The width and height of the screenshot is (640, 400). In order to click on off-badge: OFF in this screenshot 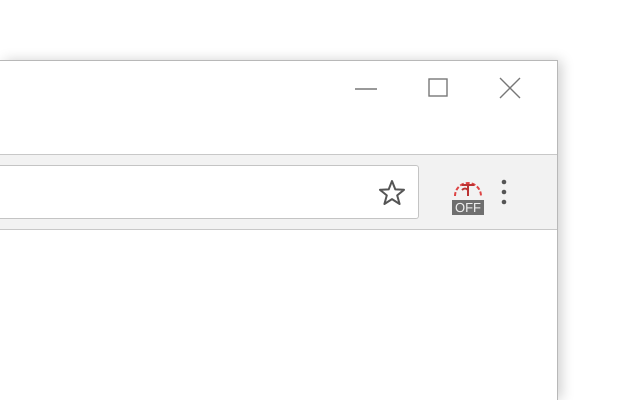, I will do `click(468, 207)`.